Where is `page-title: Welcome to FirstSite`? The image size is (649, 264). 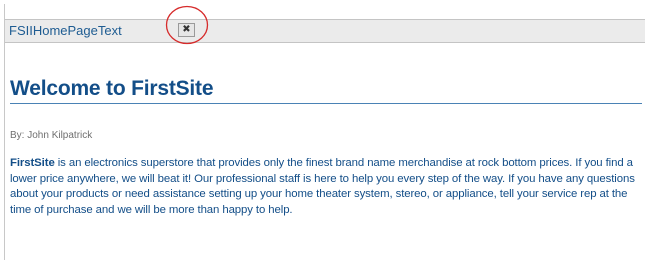 page-title: Welcome to FirstSite is located at coordinates (112, 88).